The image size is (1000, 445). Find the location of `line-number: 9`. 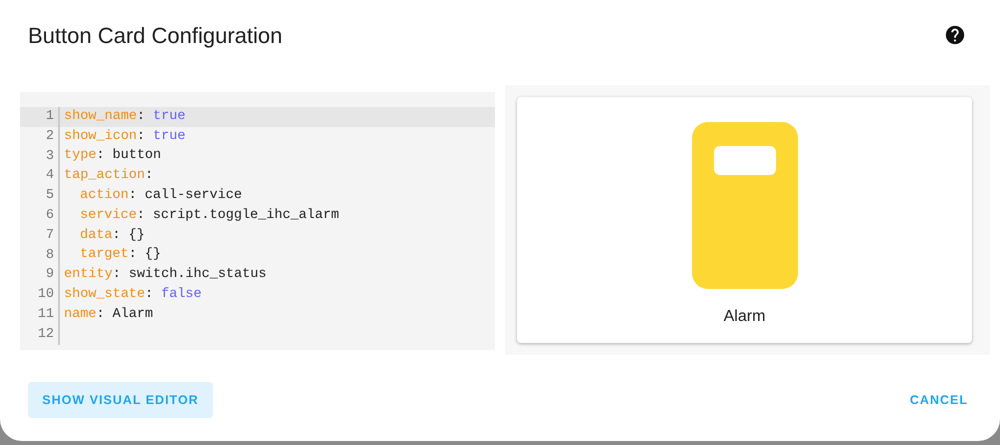

line-number: 9 is located at coordinates (40, 275).